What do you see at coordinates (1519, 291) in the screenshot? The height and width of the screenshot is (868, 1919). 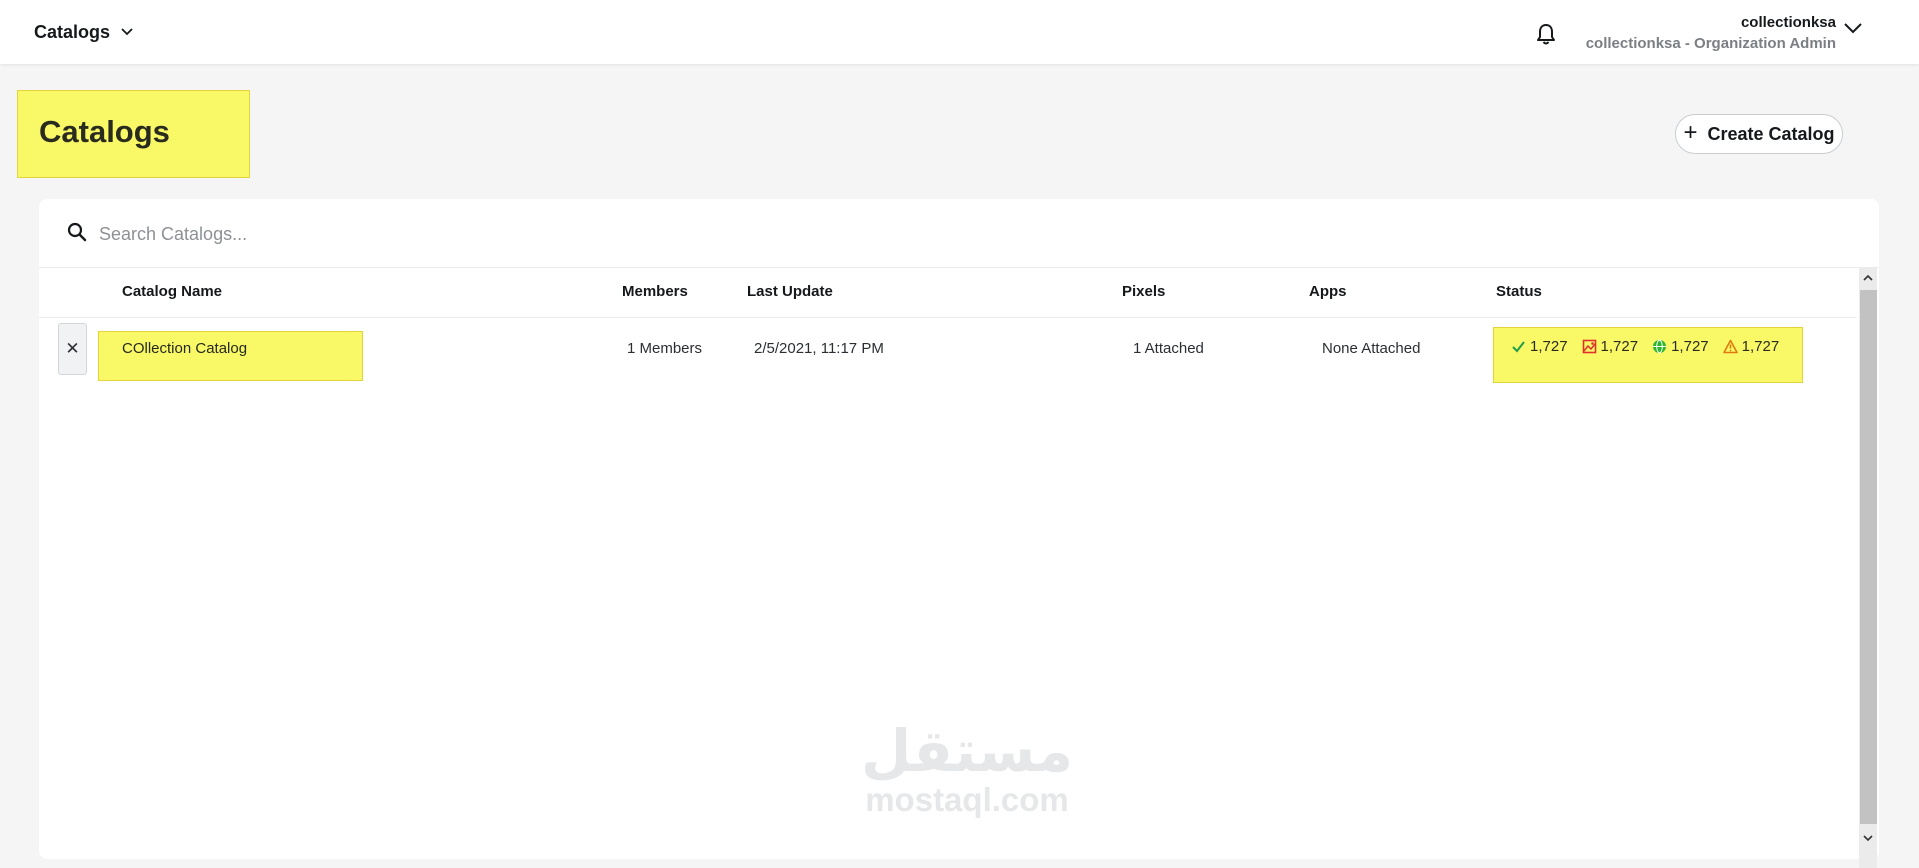 I see `column-header-status: Status` at bounding box center [1519, 291].